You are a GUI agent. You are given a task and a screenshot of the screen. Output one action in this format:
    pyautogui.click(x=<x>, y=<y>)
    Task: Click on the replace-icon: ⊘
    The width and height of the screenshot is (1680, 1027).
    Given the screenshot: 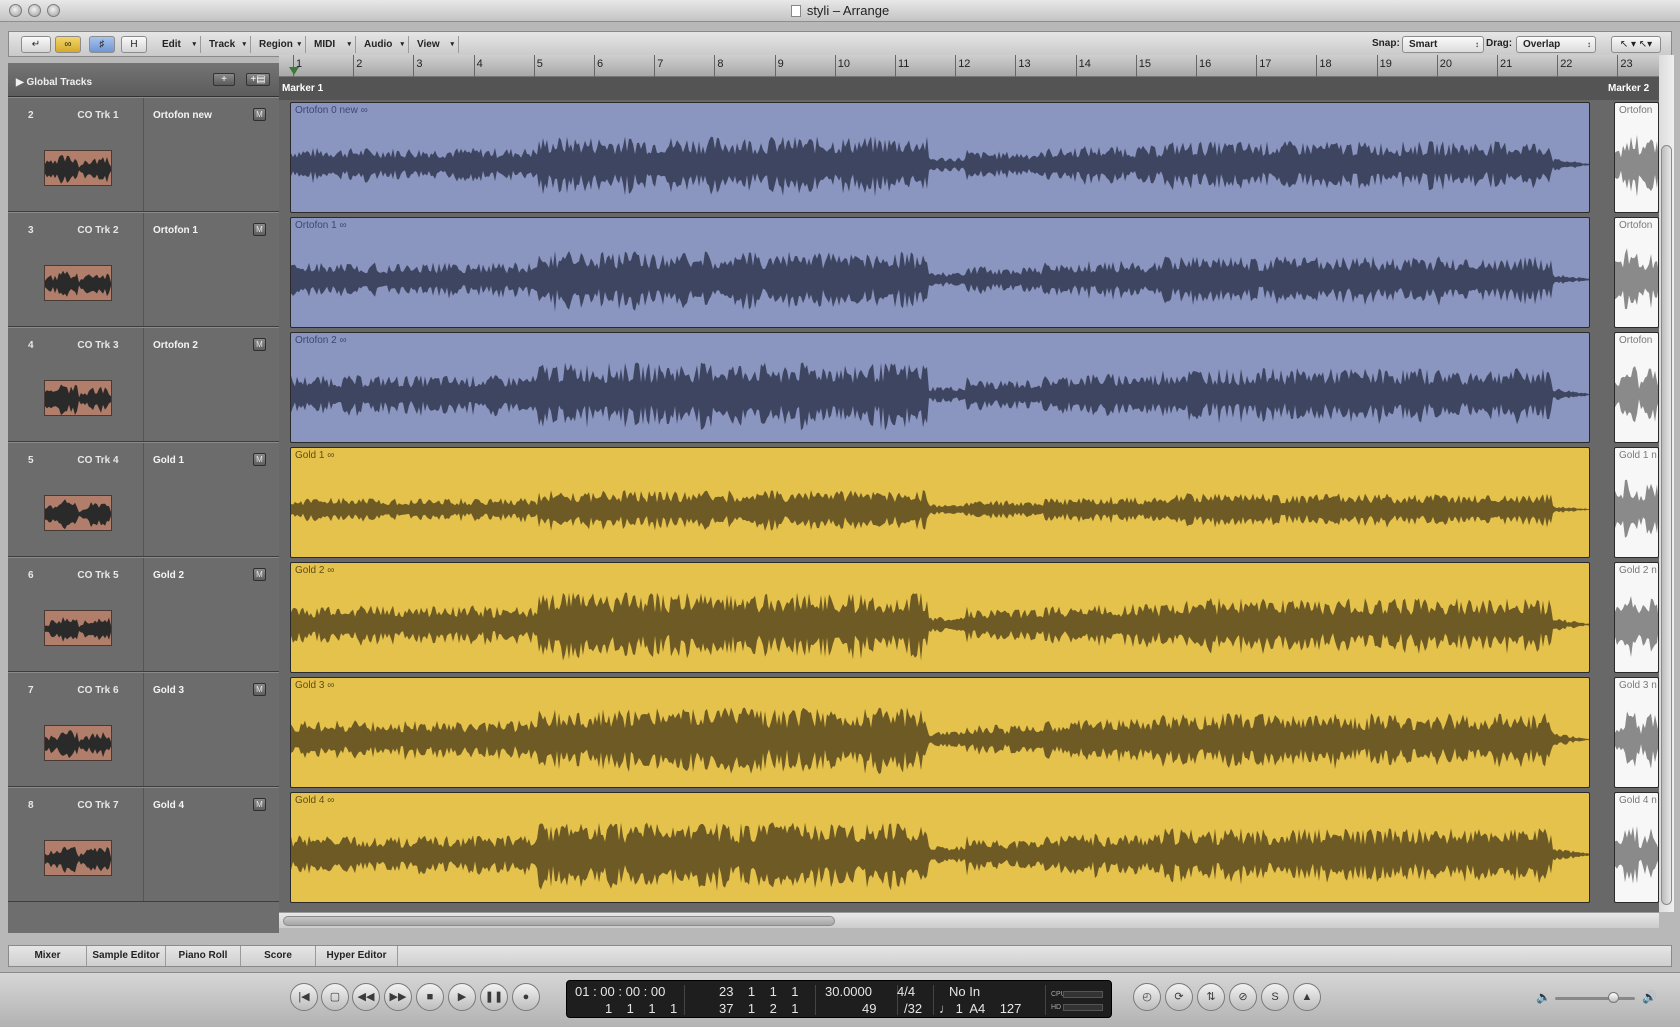 What is the action you would take?
    pyautogui.click(x=1243, y=997)
    